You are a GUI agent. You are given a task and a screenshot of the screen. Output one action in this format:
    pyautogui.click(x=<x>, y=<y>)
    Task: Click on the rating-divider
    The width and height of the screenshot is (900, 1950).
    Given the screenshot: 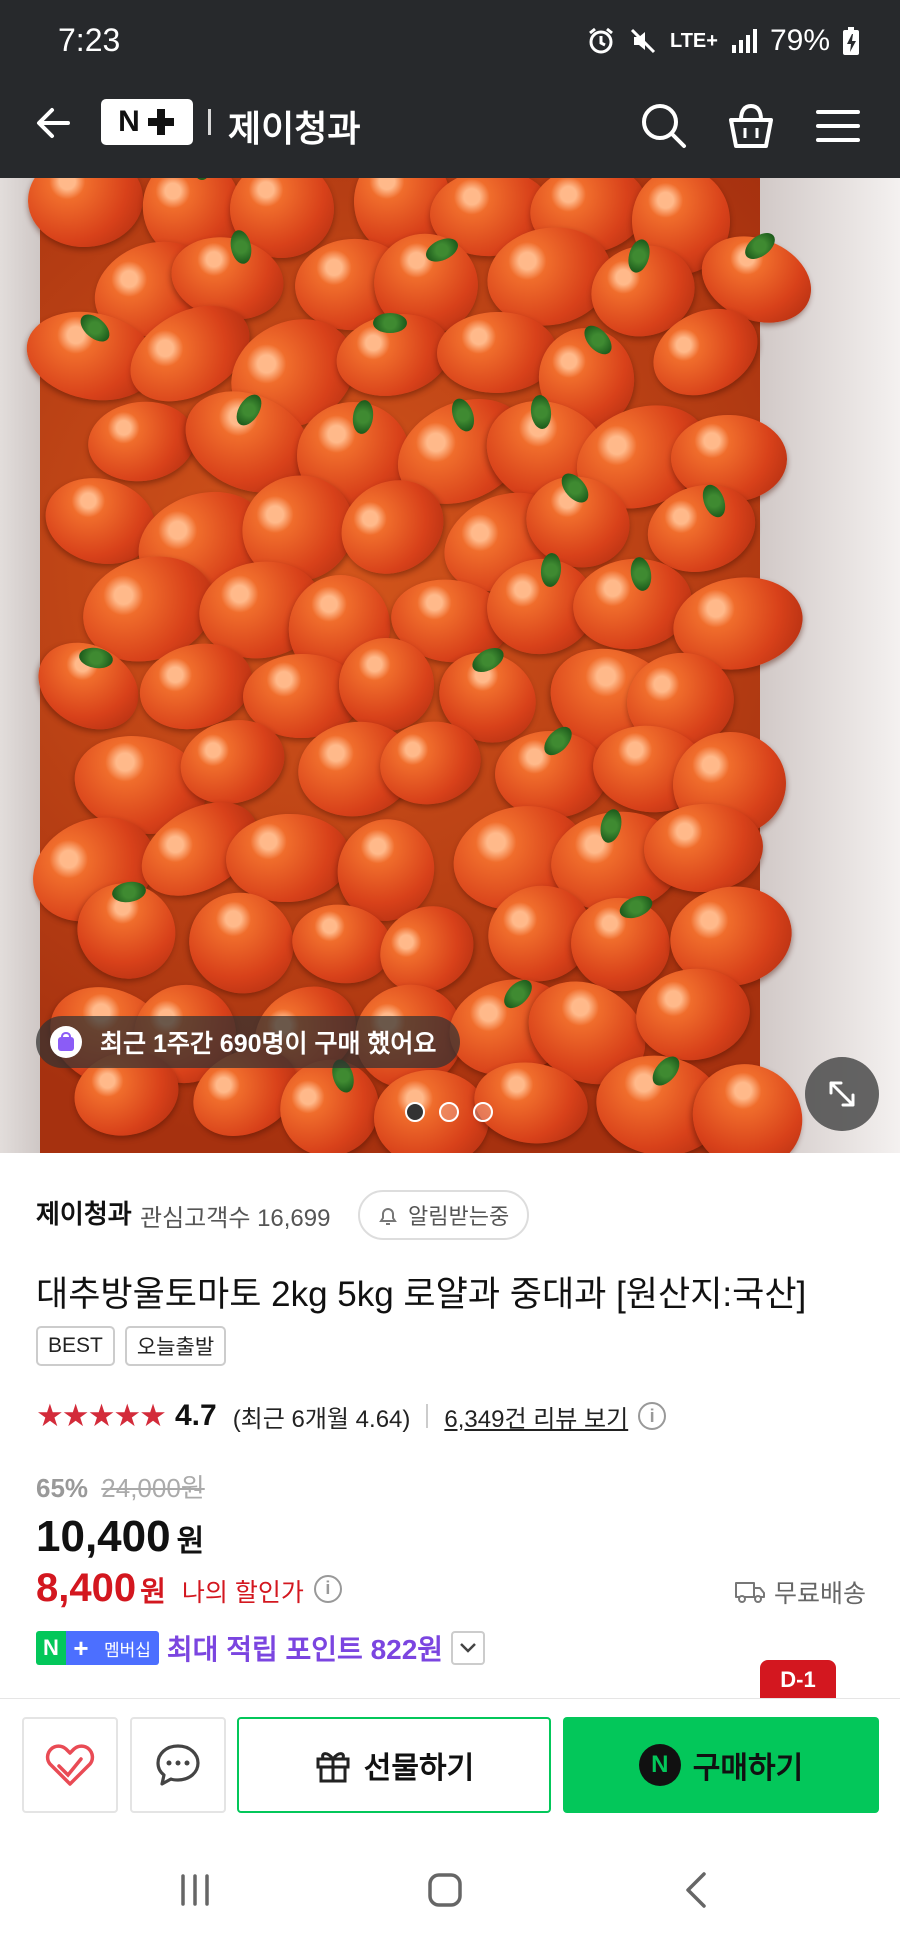 What is the action you would take?
    pyautogui.click(x=427, y=1416)
    